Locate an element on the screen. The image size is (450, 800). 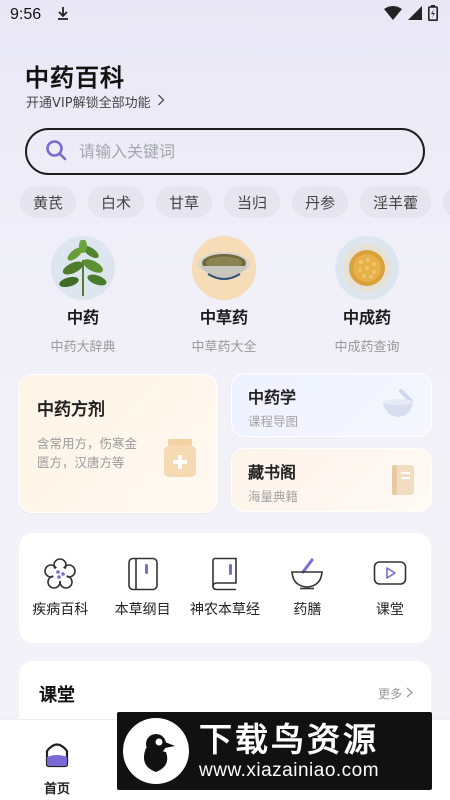
vip-text: 开通VIP解锁全部功能 is located at coordinates (88, 103).